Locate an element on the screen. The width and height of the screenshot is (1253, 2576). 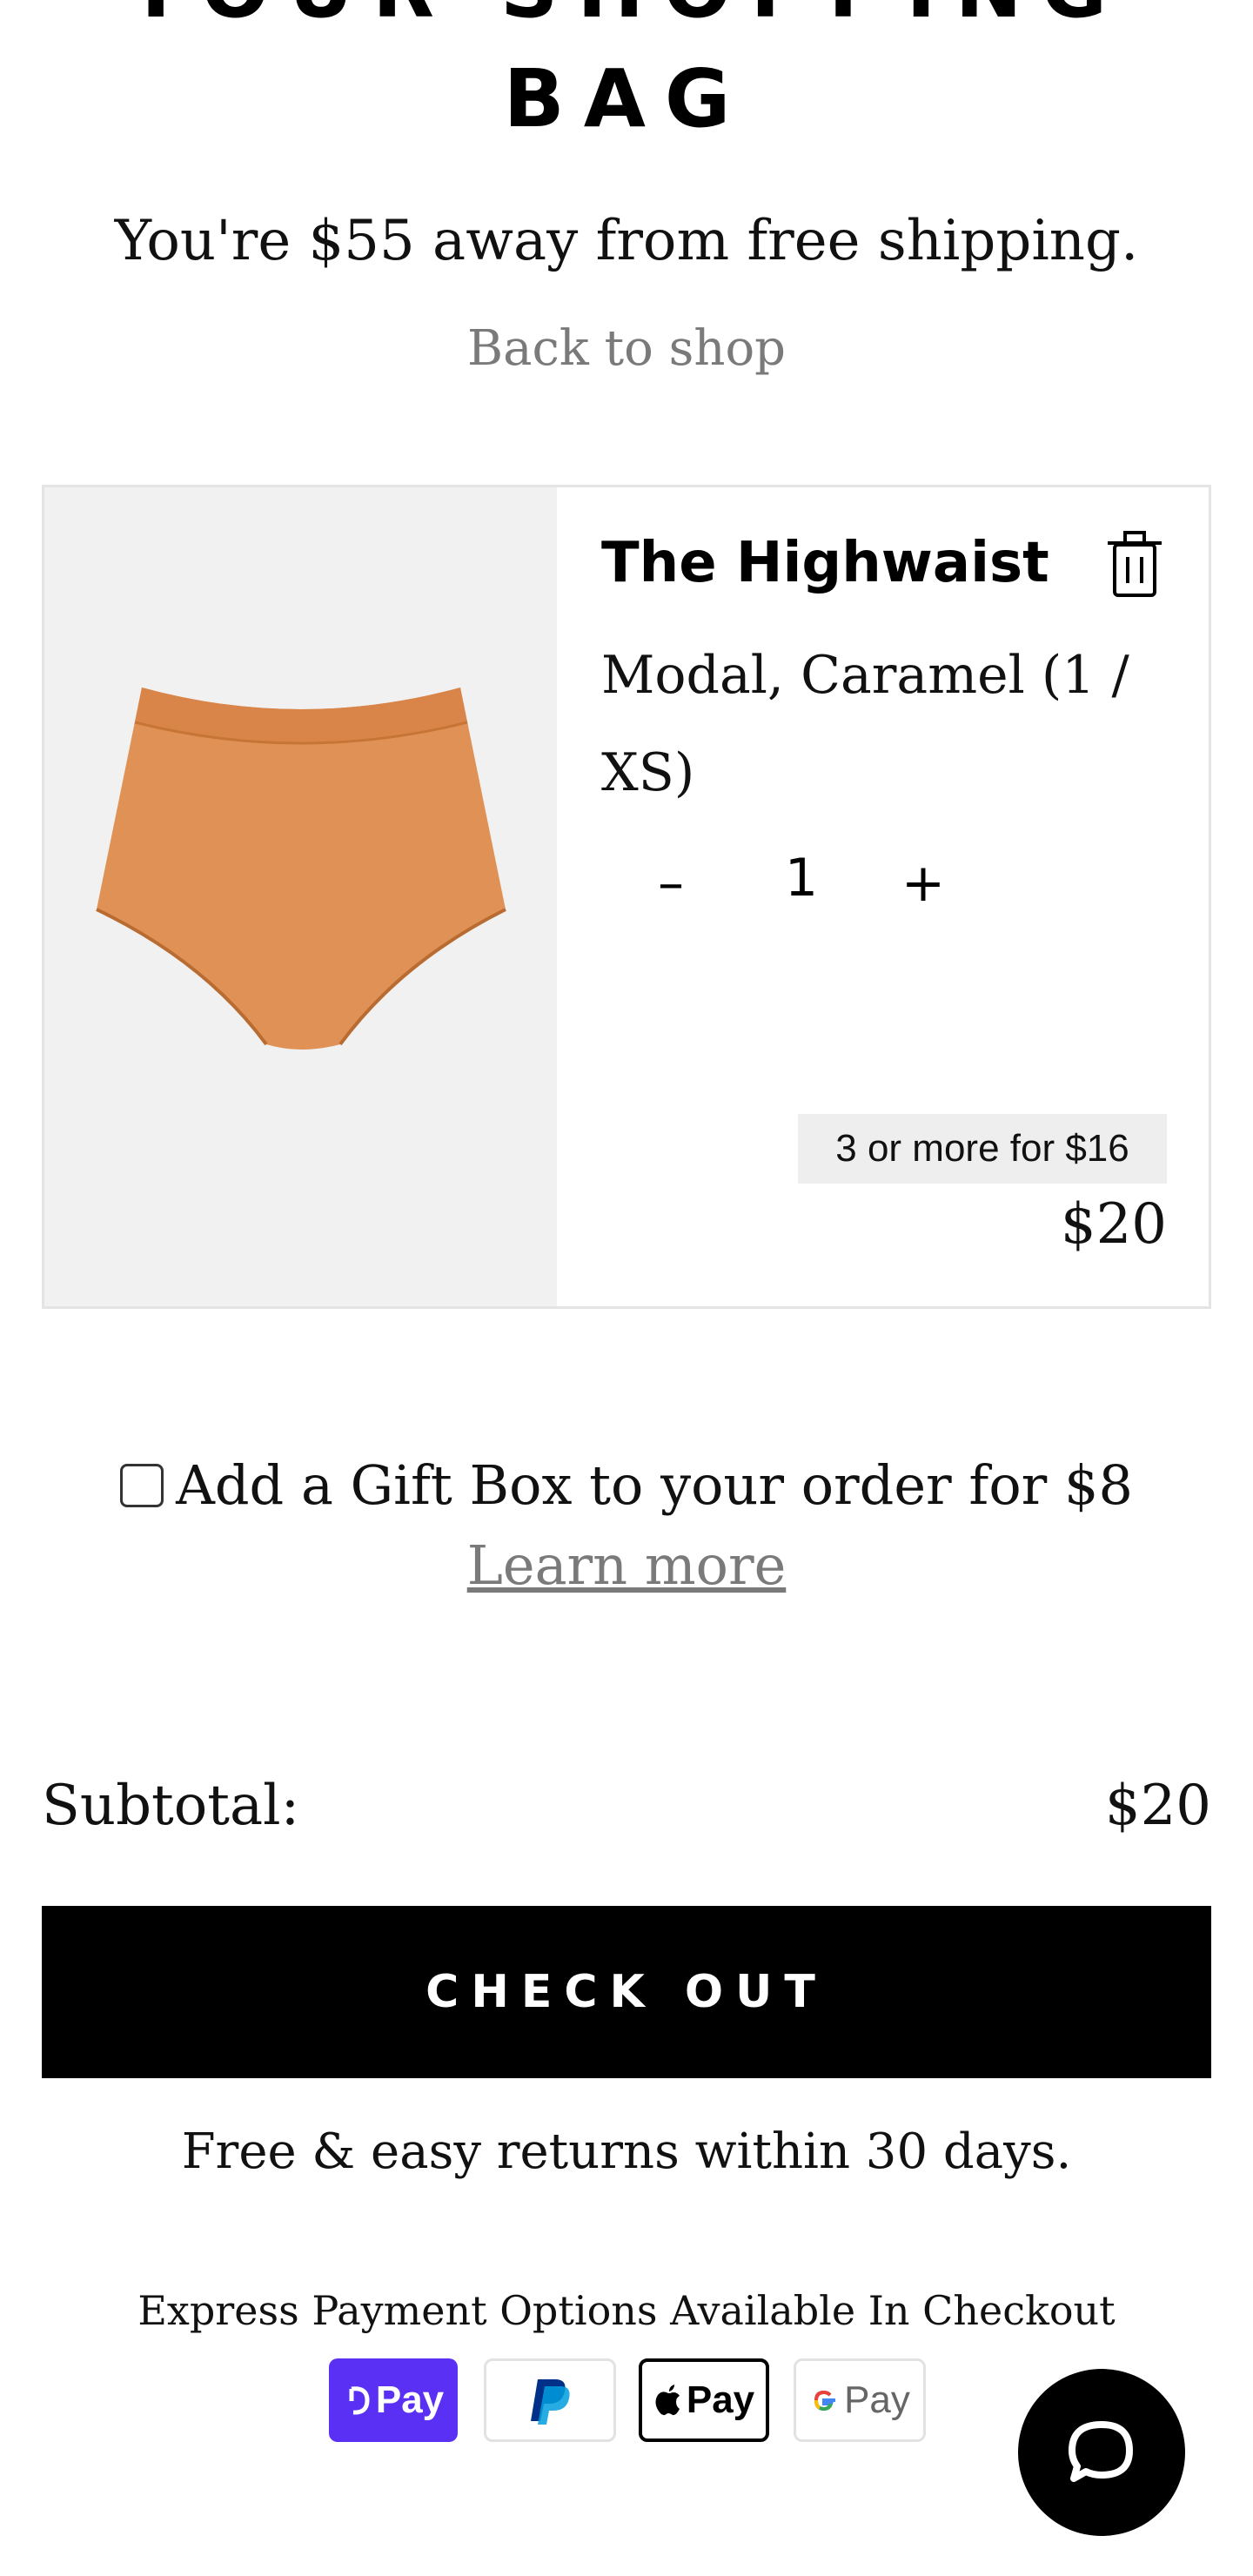
paypal-badge is located at coordinates (550, 2400).